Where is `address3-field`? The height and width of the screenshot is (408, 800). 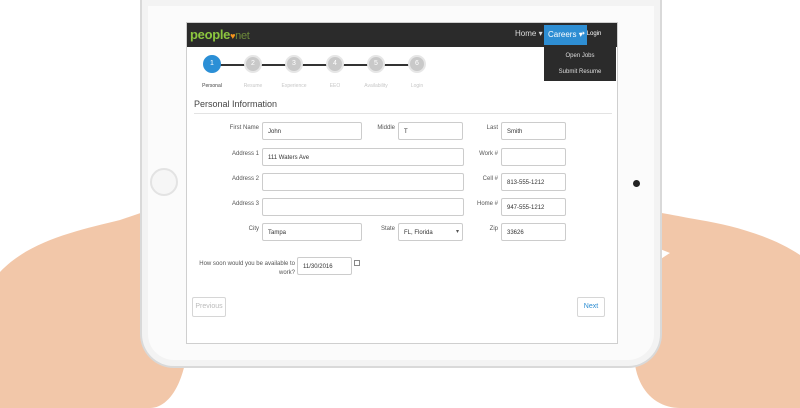 address3-field is located at coordinates (363, 207).